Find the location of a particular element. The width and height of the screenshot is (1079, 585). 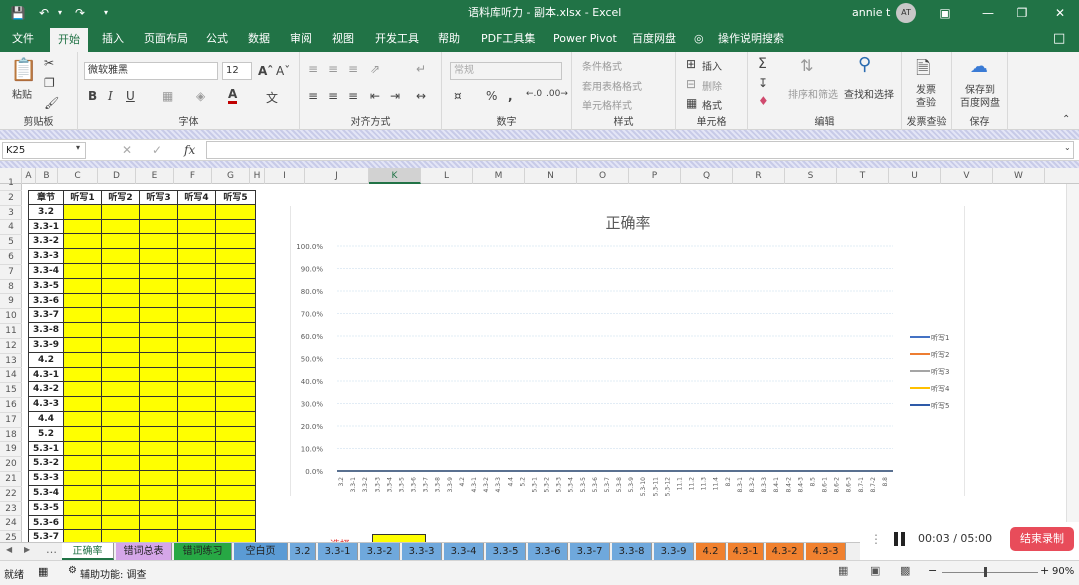

sheet-tab: 3.3-4 is located at coordinates (464, 551).